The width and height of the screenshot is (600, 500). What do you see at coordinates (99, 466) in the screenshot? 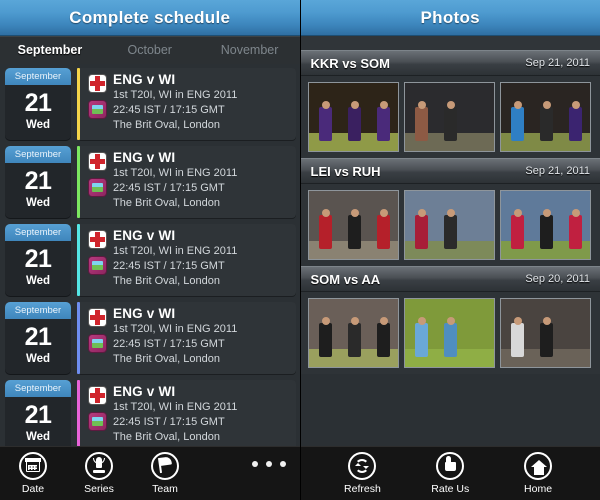
I see `trophy-icon` at bounding box center [99, 466].